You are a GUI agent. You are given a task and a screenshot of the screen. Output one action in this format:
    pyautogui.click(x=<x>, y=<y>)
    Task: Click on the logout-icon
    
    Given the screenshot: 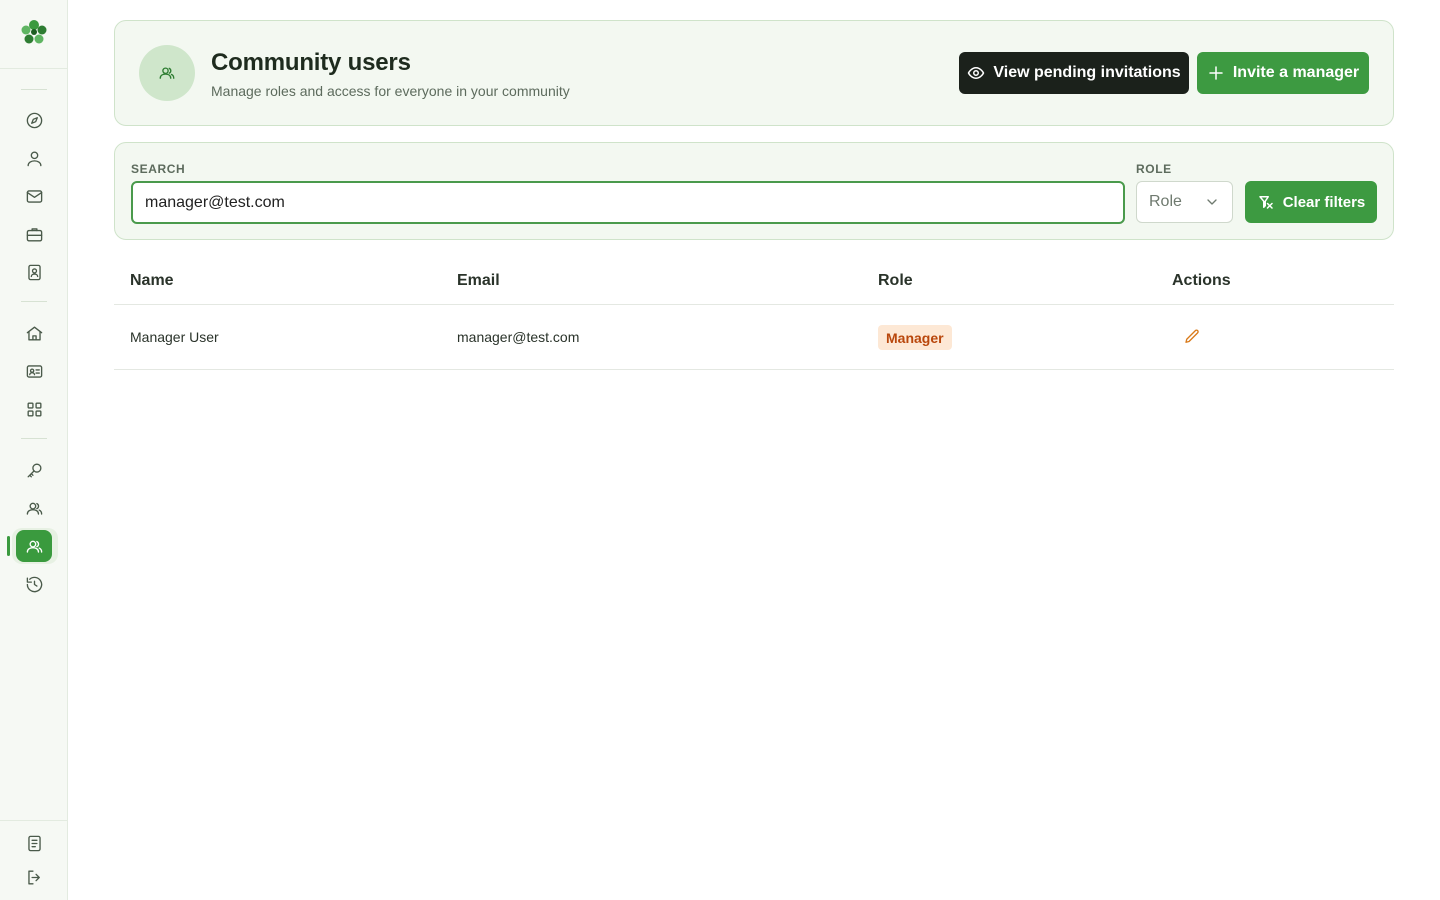 What is the action you would take?
    pyautogui.click(x=34, y=877)
    